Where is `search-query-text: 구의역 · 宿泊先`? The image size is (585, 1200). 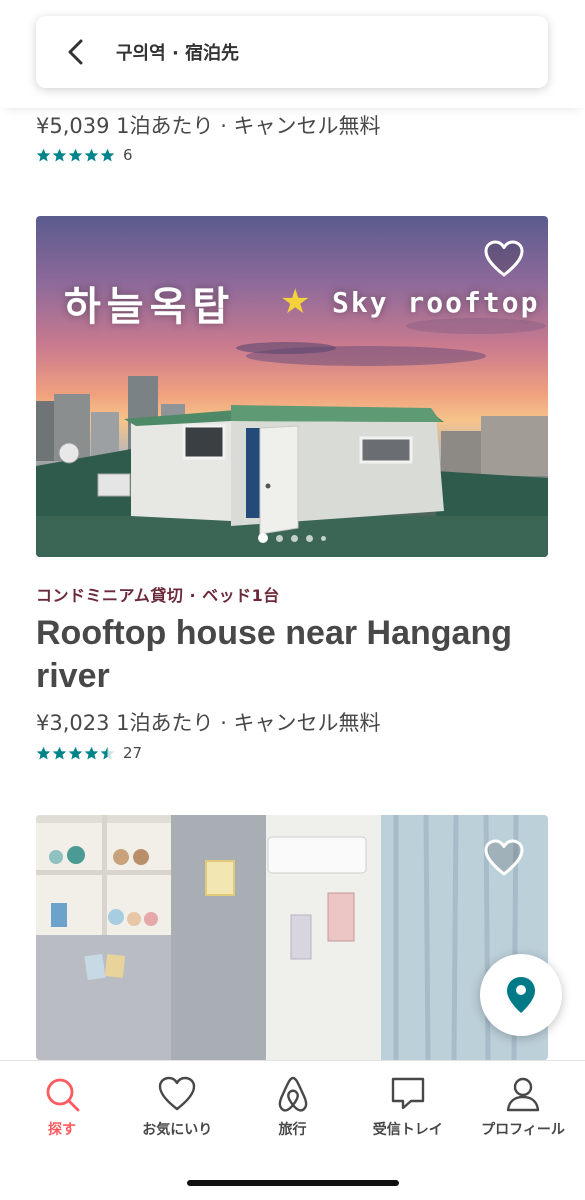
search-query-text: 구의역 · 宿泊先 is located at coordinates (178, 53).